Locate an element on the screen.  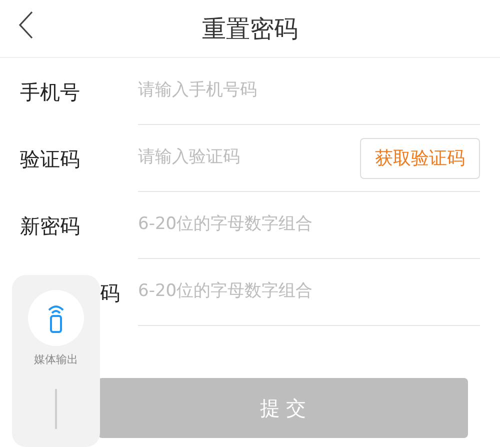
field-label: 新密码 is located at coordinates (50, 226).